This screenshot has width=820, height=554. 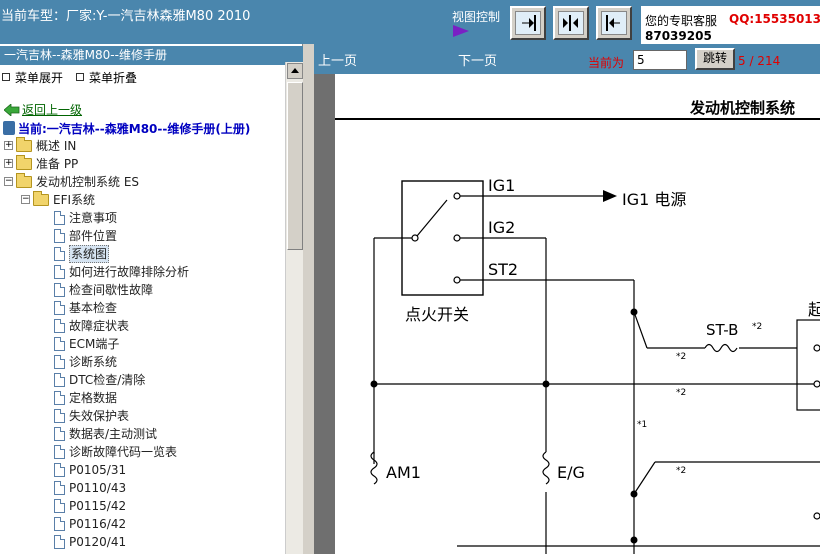 What do you see at coordinates (660, 60) in the screenshot?
I see `page-number-input` at bounding box center [660, 60].